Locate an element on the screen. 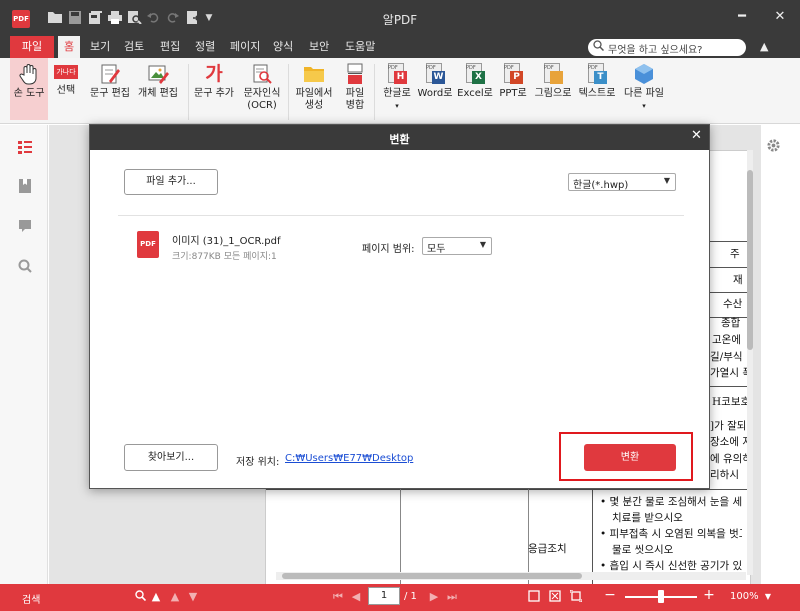 This screenshot has height=611, width=800. output-format-select: 한글(*.hwp) ▼ is located at coordinates (622, 182).